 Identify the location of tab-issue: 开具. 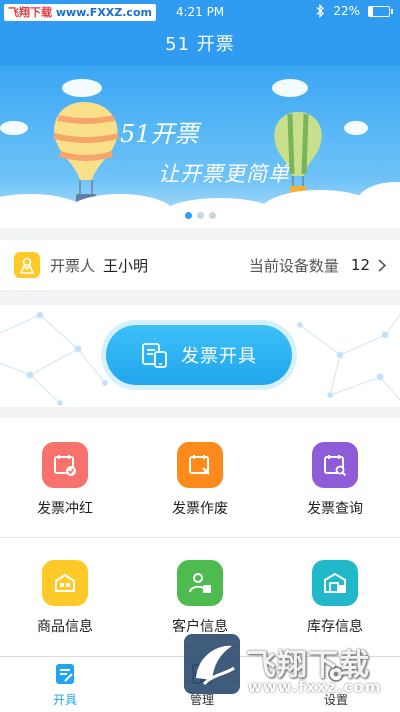
(65, 684).